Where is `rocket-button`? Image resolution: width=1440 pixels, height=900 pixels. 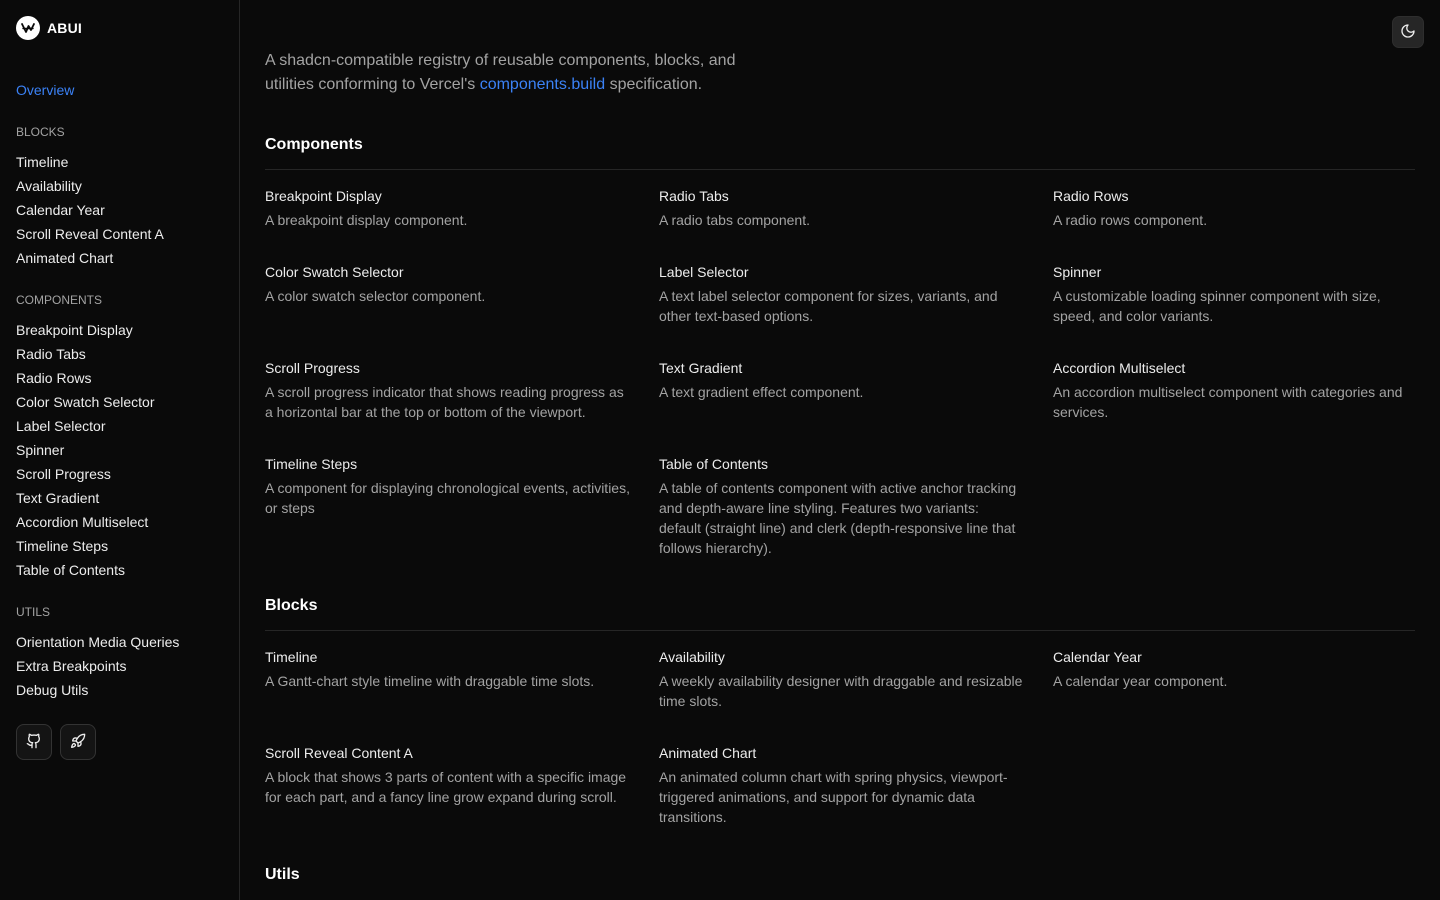
rocket-button is located at coordinates (78, 742).